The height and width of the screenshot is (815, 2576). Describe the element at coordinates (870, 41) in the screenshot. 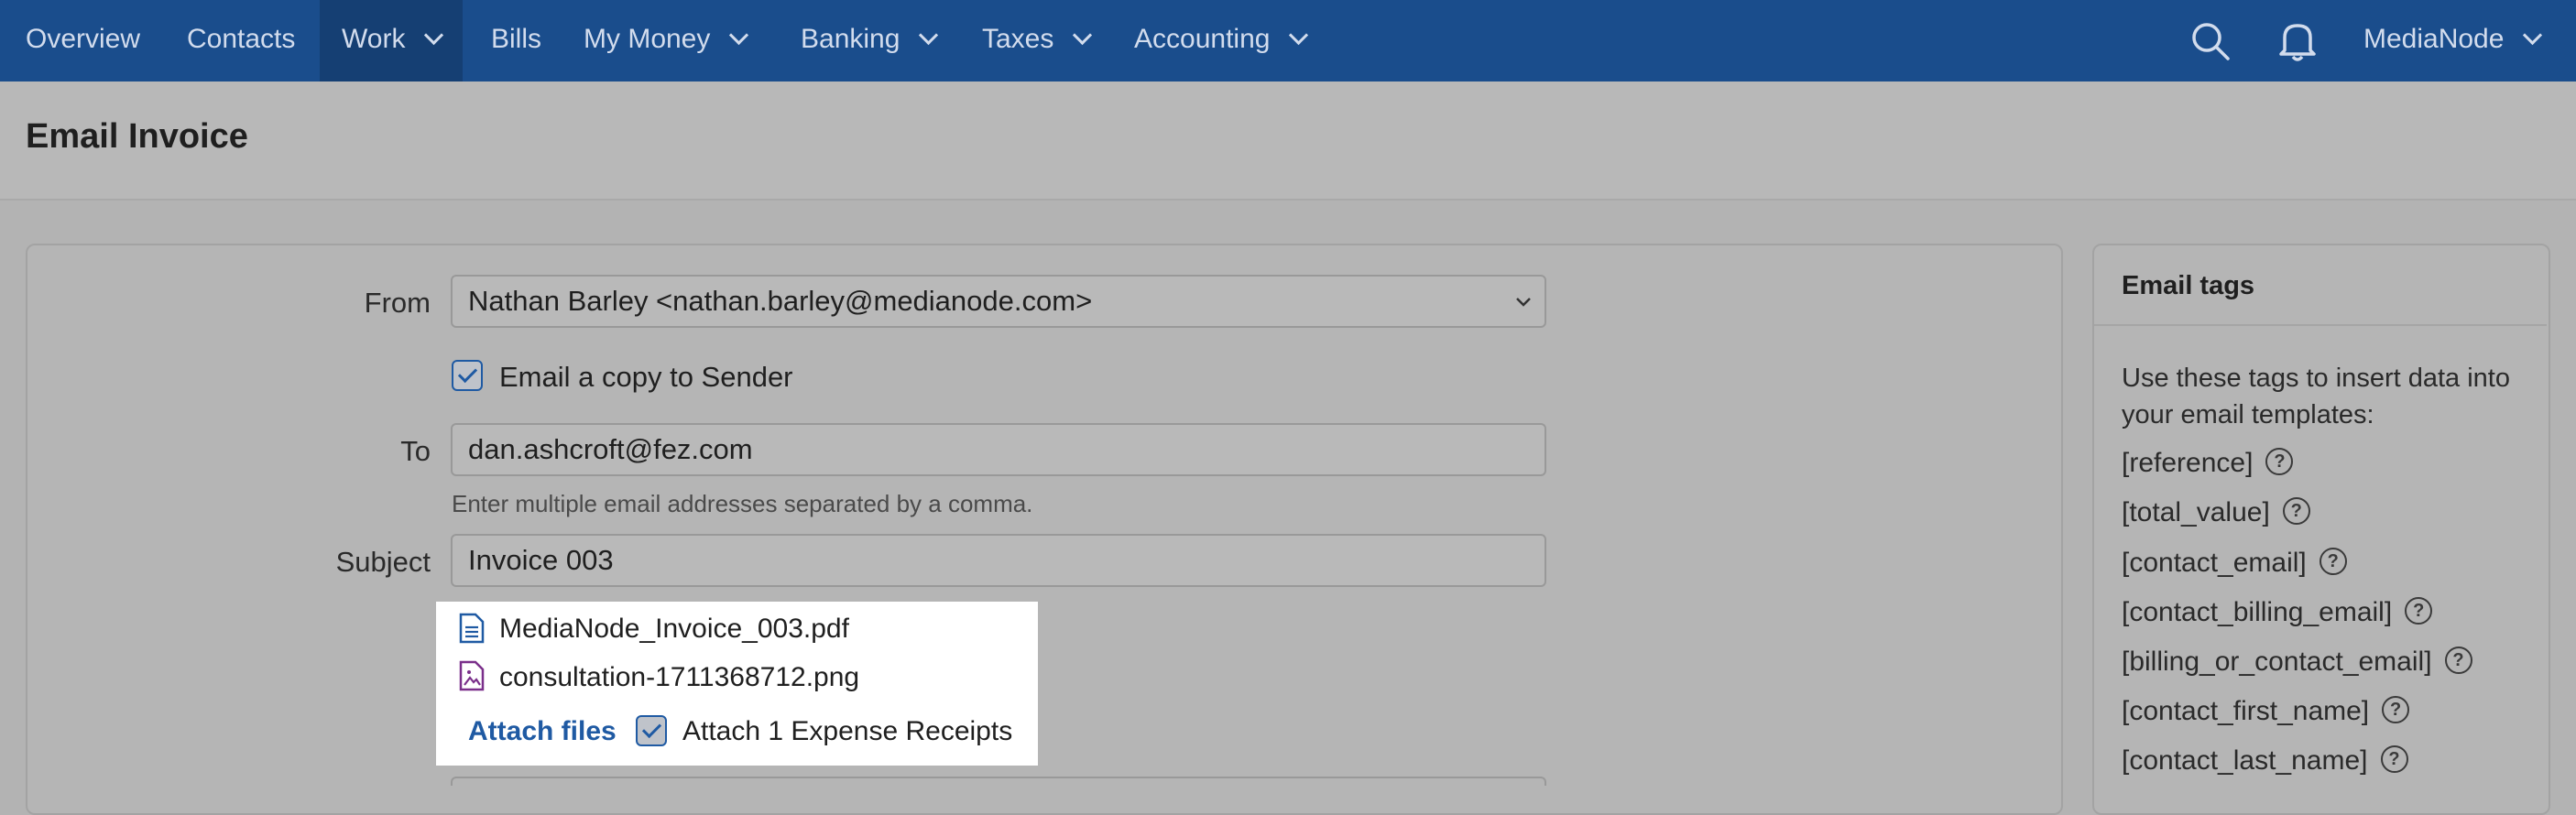

I see `nav-item-banking: Banking` at that location.